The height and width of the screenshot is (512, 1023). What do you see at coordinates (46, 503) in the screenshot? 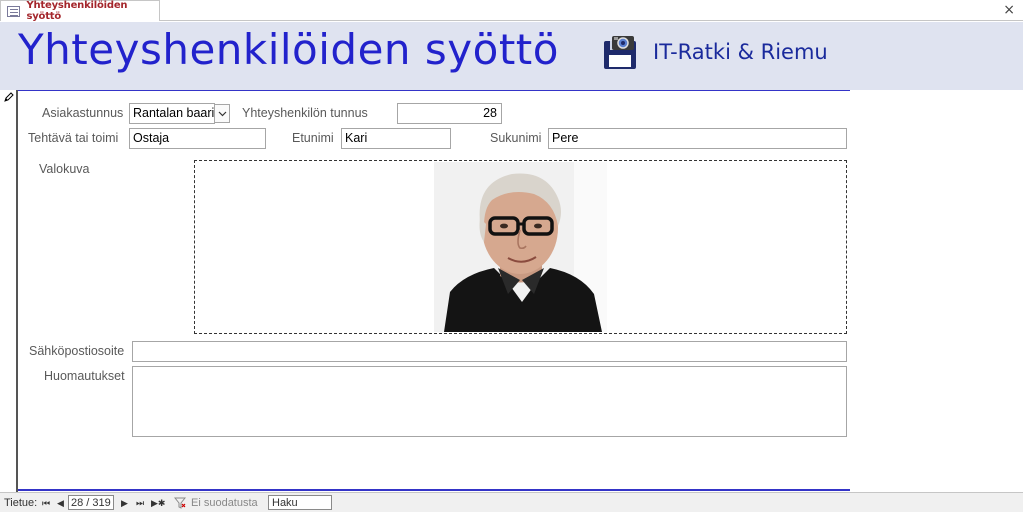
I see `first-record-icon: ⏮` at bounding box center [46, 503].